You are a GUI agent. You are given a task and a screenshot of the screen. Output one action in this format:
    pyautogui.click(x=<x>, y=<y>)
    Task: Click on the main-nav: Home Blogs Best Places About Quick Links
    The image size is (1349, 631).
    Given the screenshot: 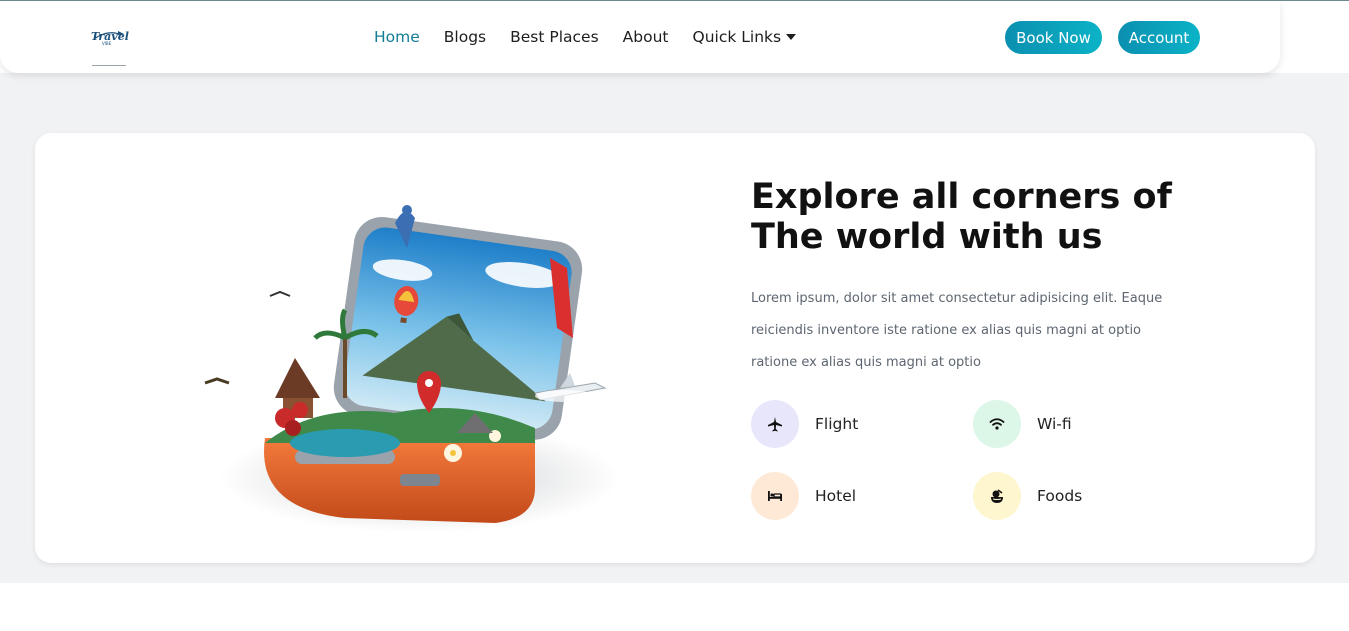 What is the action you would take?
    pyautogui.click(x=585, y=37)
    